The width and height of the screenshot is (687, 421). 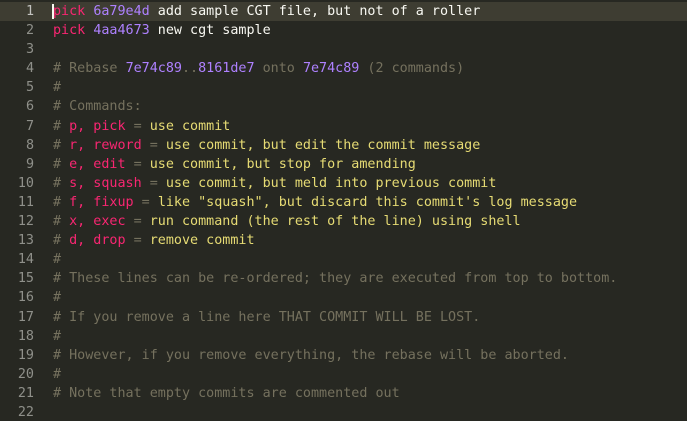 I want to click on commit-message: new cgt sample, so click(x=210, y=31).